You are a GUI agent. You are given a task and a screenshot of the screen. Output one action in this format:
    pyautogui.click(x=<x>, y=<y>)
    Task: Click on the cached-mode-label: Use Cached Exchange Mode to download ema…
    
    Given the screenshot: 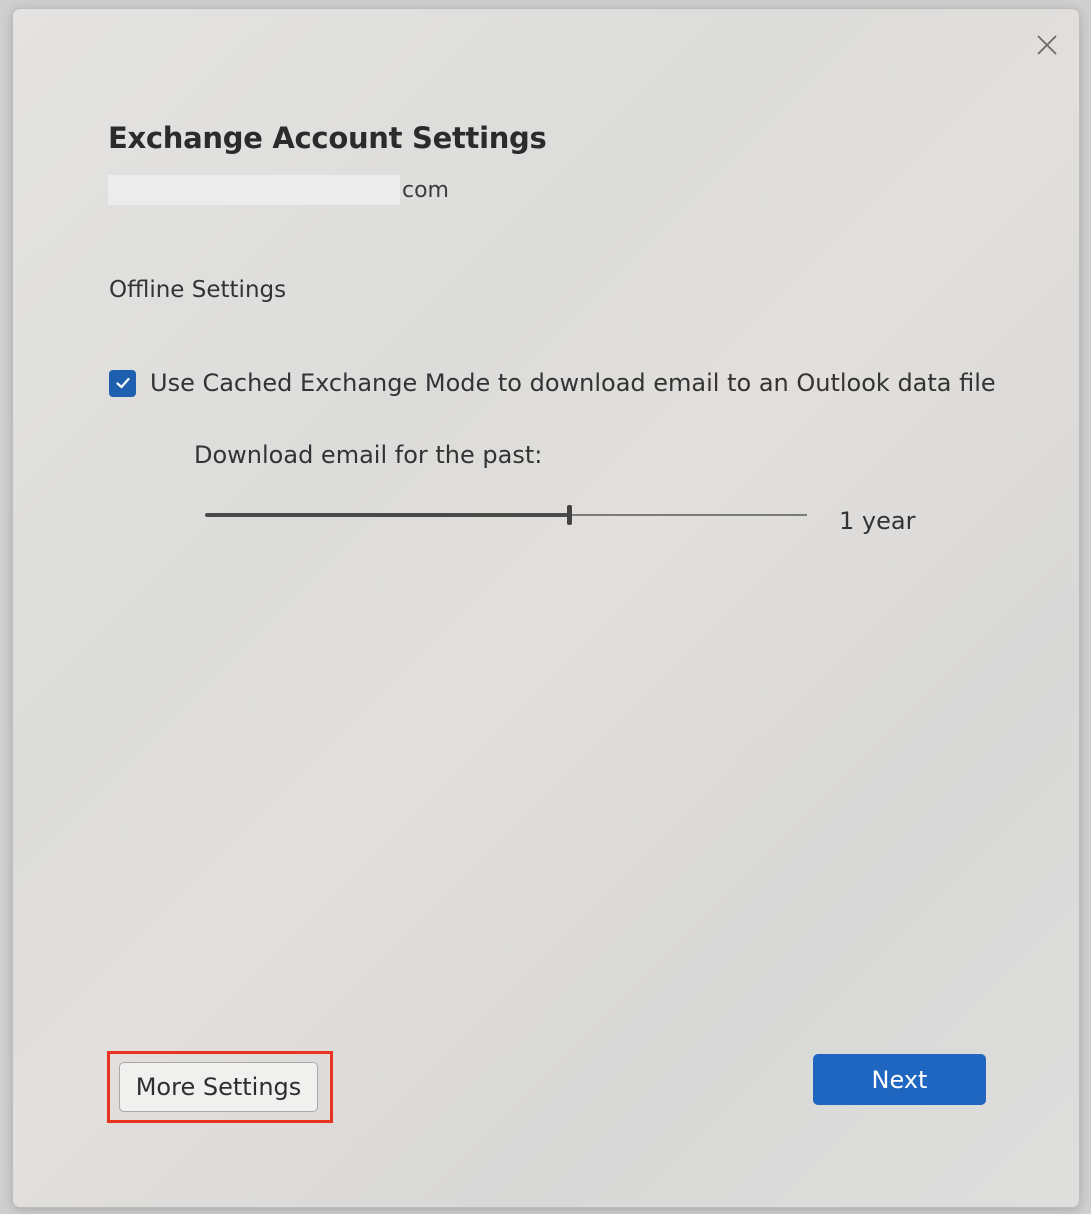 What is the action you would take?
    pyautogui.click(x=573, y=383)
    